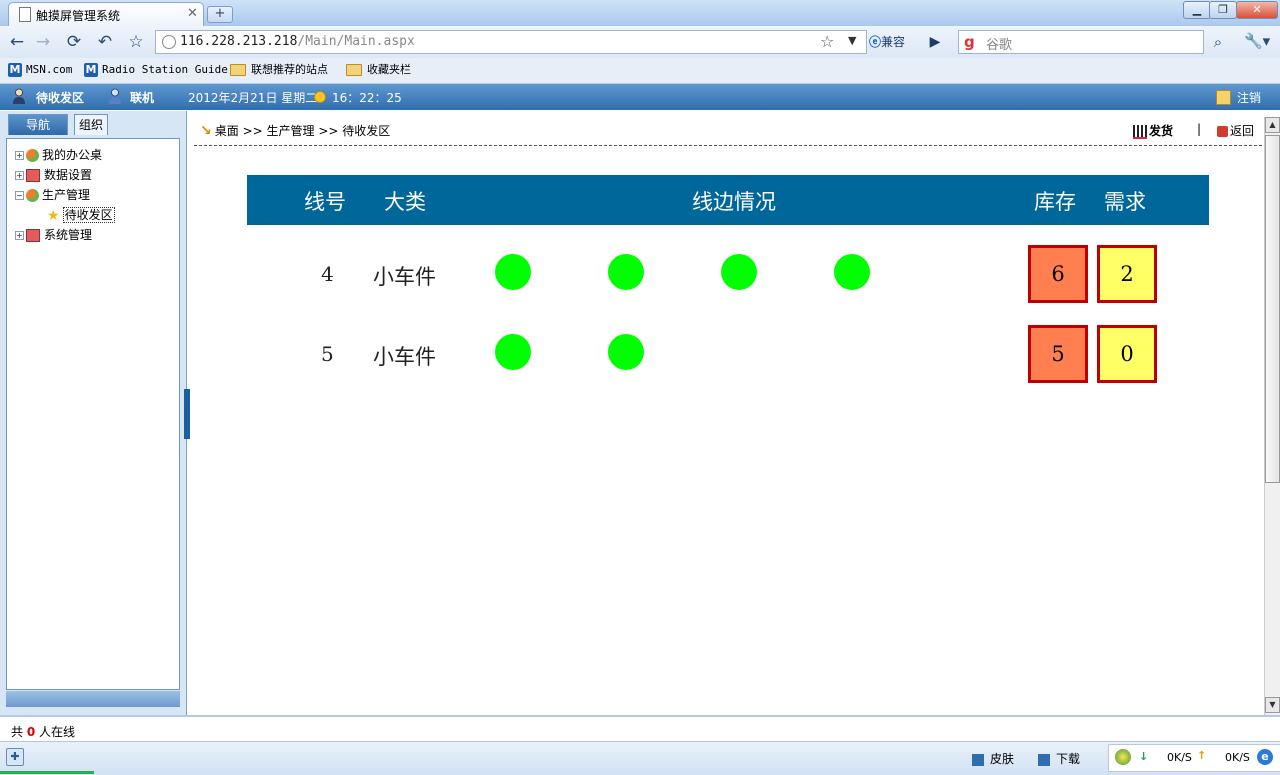 This screenshot has height=775, width=1280. Describe the element at coordinates (1058, 354) in the screenshot. I see `stock-count-box: 5` at that location.